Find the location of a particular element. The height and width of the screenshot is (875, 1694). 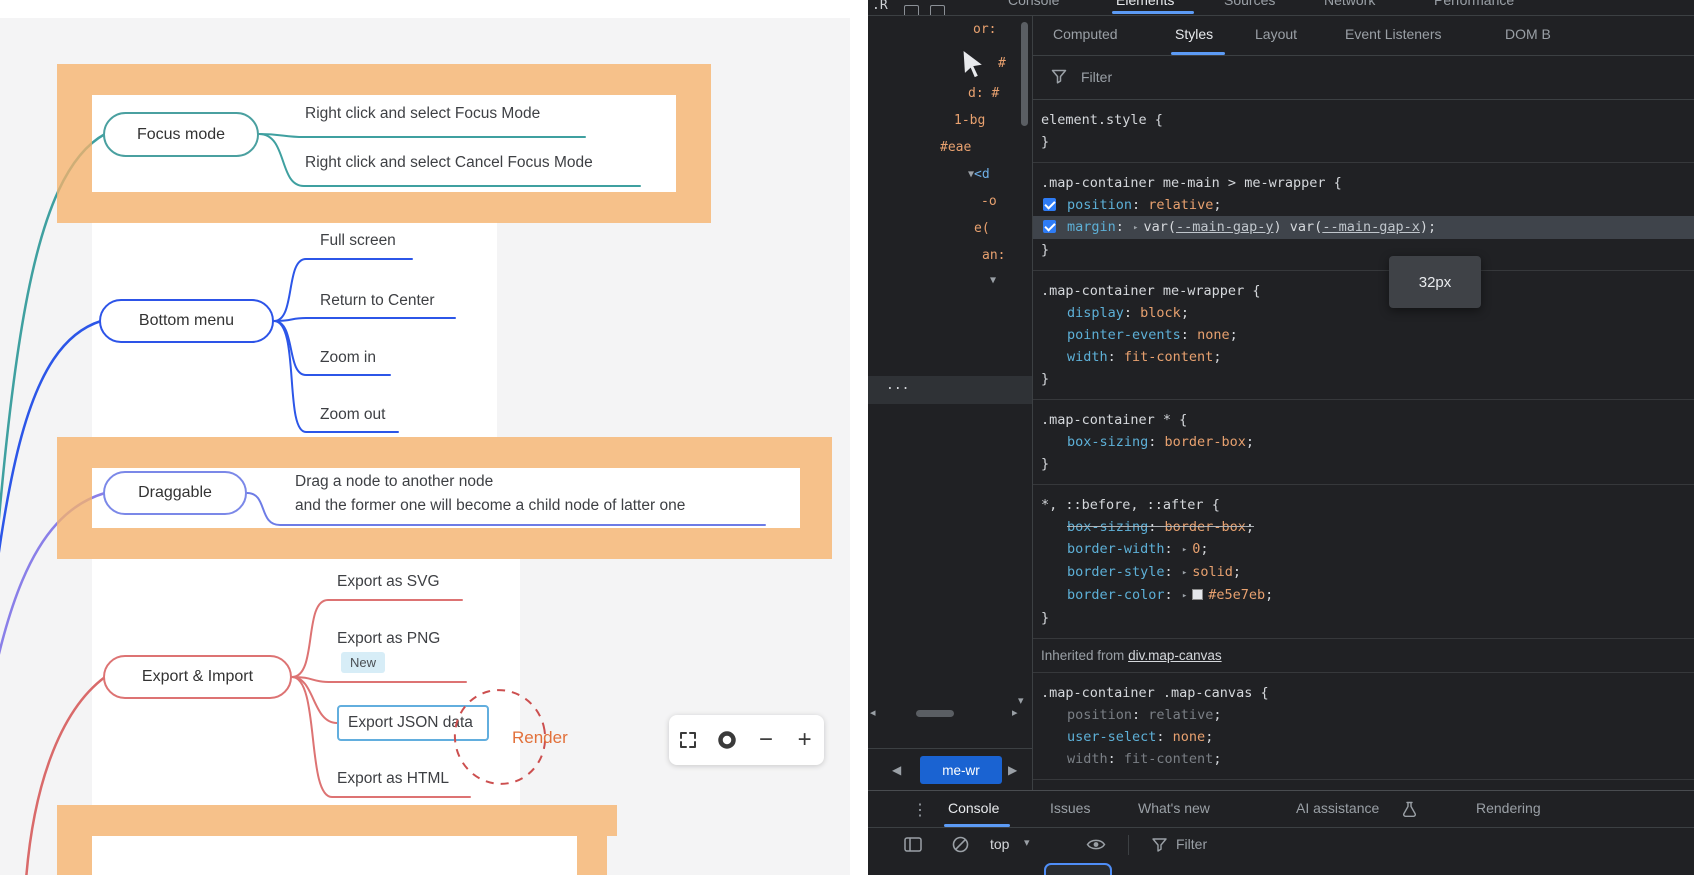

chevron-down-icon: ▾ is located at coordinates (1027, 842).